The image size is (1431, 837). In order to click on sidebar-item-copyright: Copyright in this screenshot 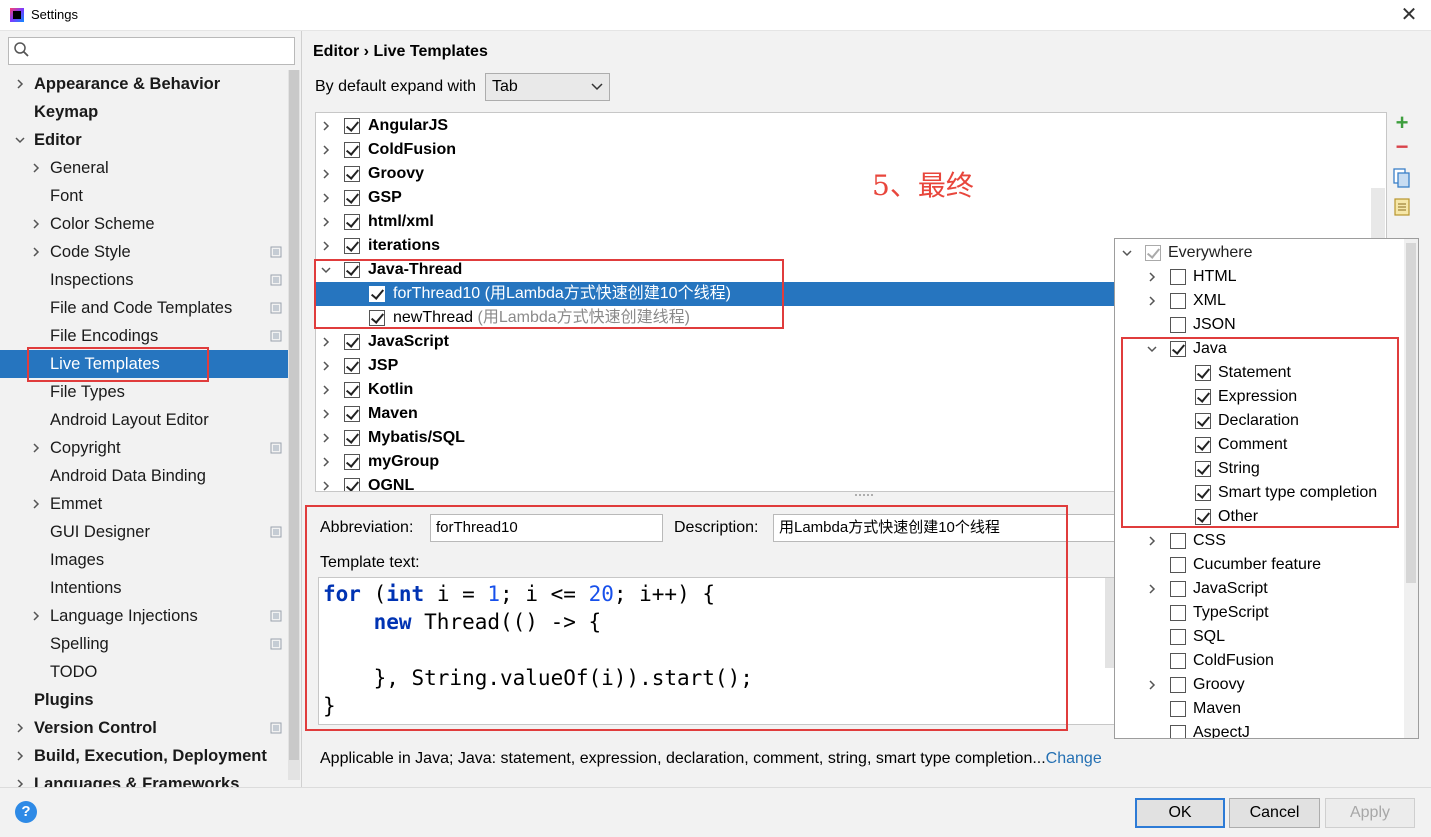, I will do `click(144, 448)`.